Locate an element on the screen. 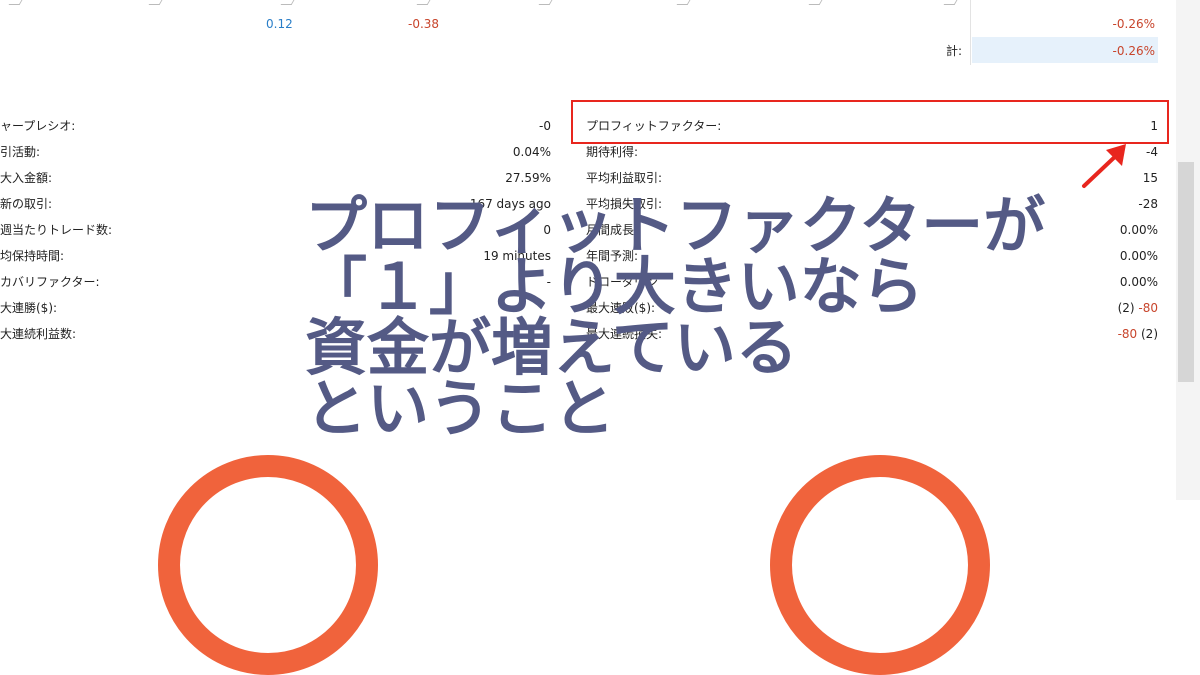  total-label: 計: is located at coordinates (954, 51).